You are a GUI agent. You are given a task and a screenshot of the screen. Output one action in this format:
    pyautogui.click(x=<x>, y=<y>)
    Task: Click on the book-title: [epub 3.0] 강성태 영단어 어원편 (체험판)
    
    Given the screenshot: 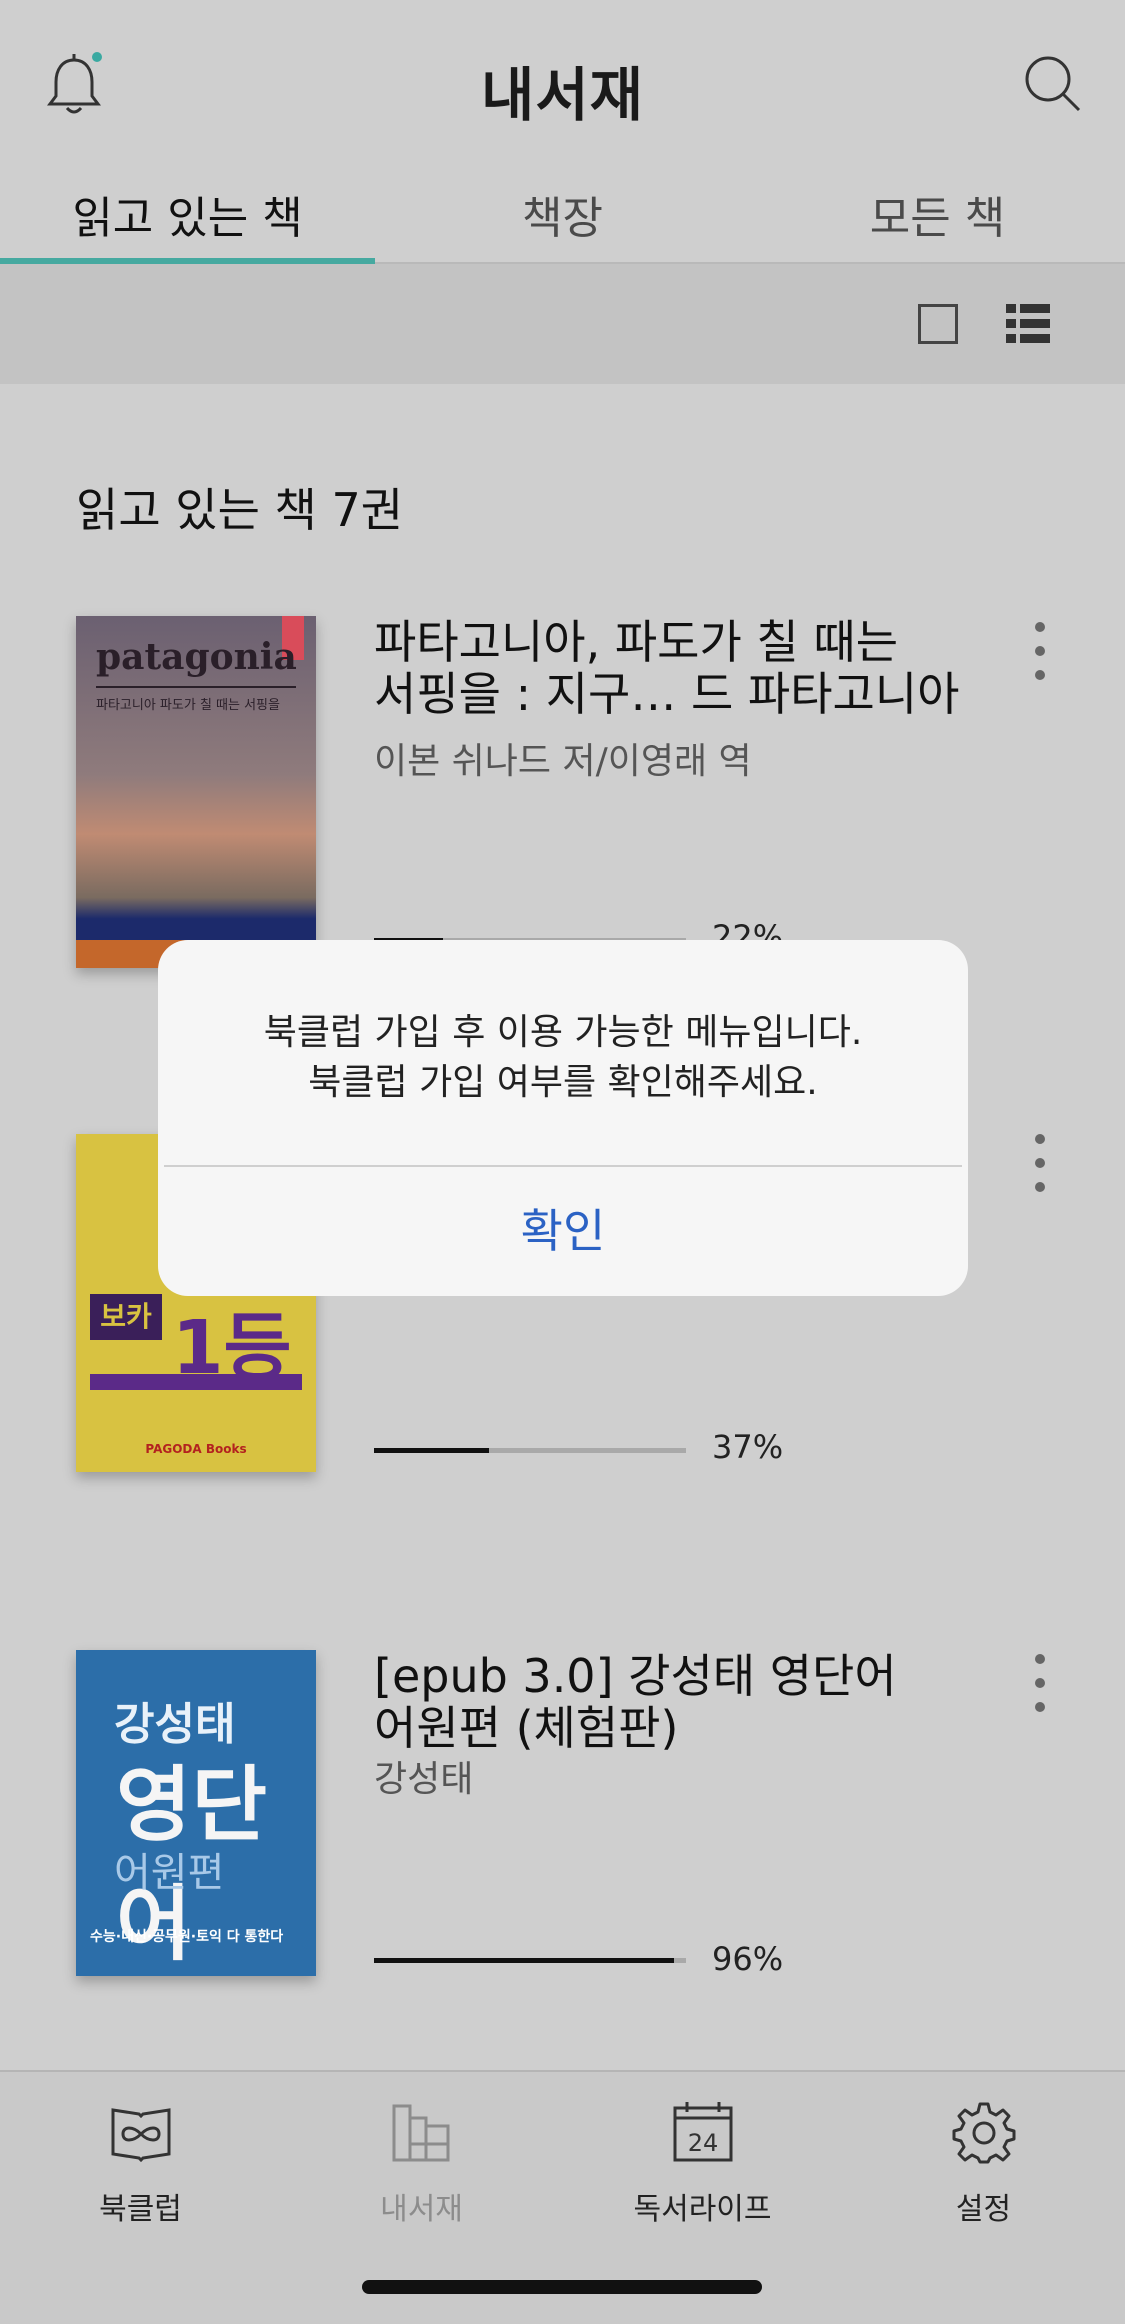 What is the action you would take?
    pyautogui.click(x=674, y=1702)
    